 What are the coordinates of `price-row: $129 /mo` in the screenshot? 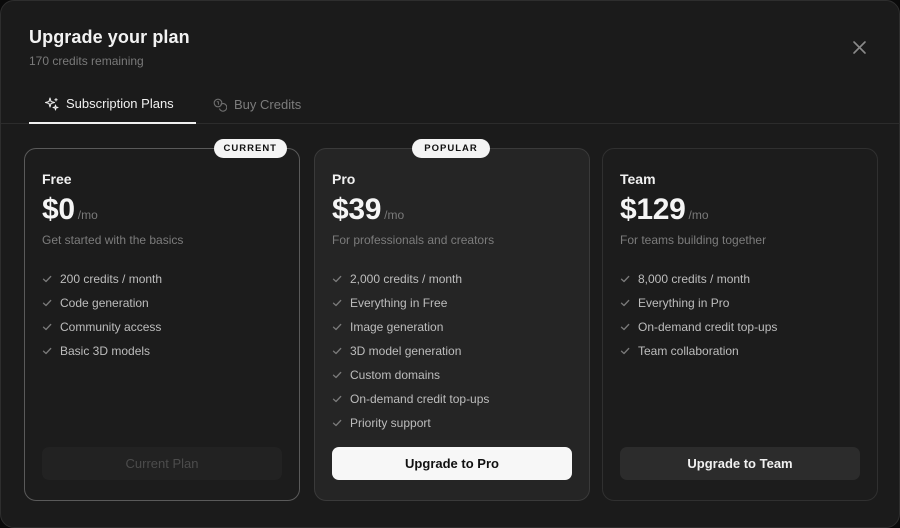 It's located at (664, 210).